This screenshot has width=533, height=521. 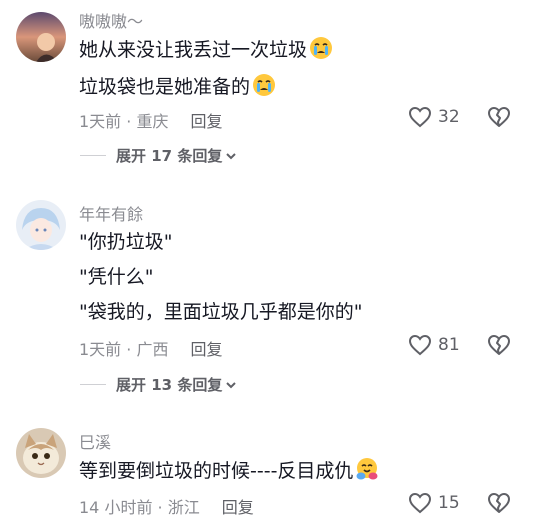 What do you see at coordinates (116, 277) in the screenshot?
I see `comment-text-line: "凭什么"` at bounding box center [116, 277].